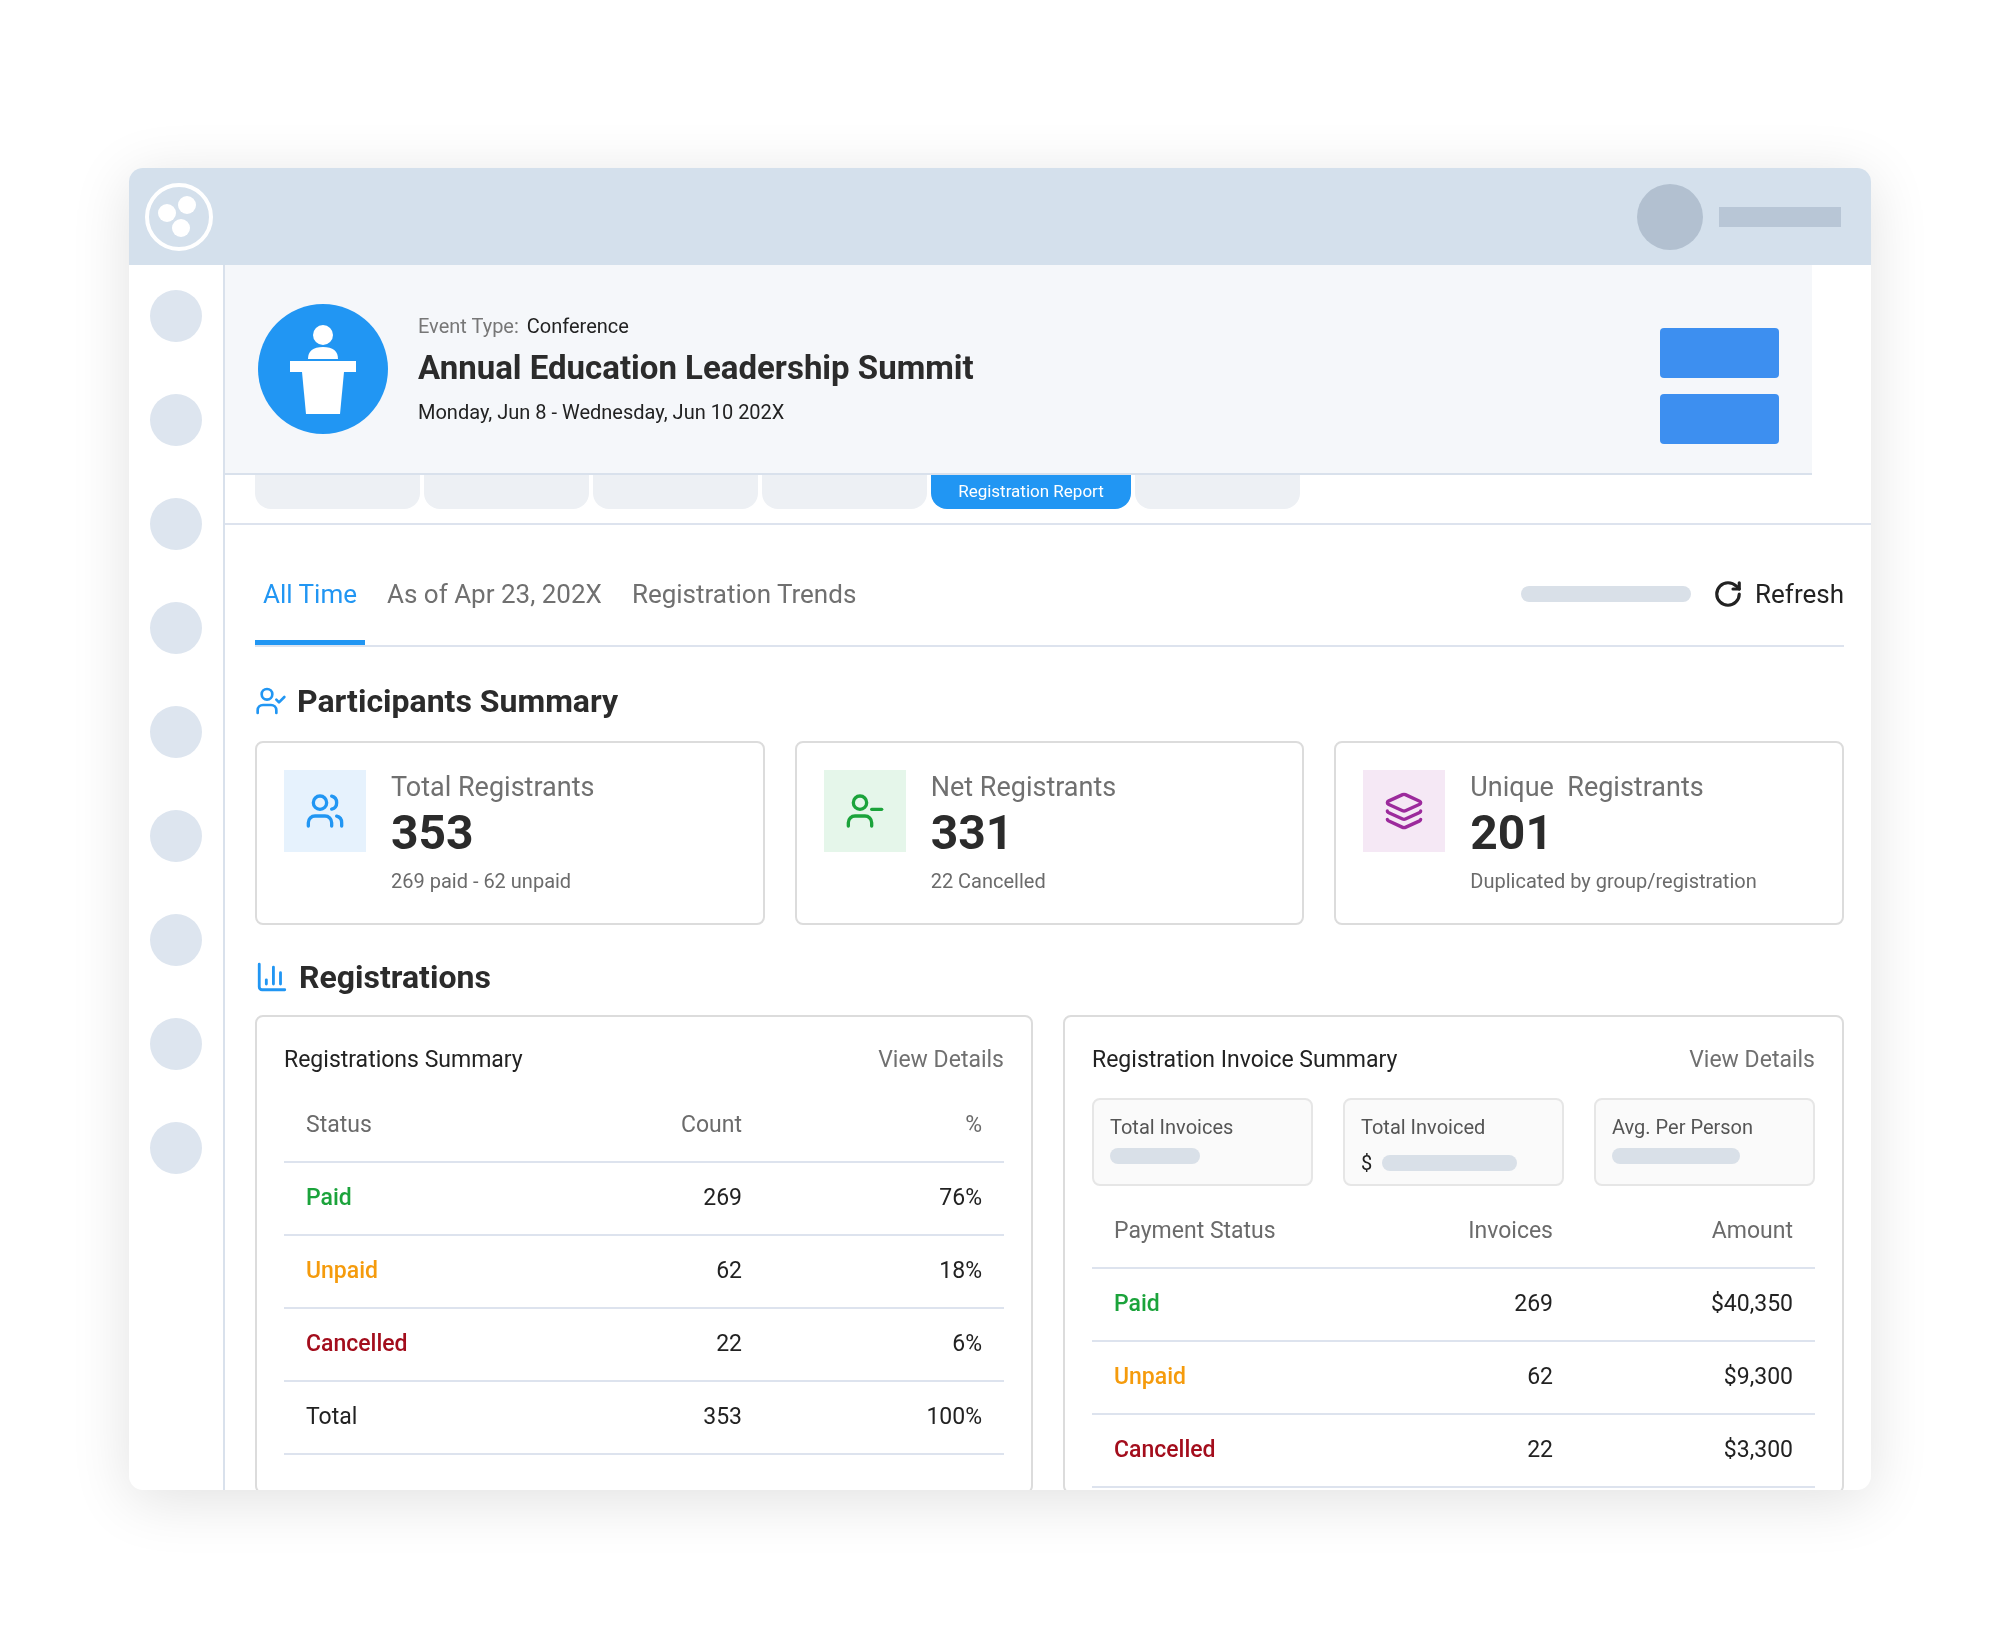  I want to click on card-value: 353, so click(433, 833).